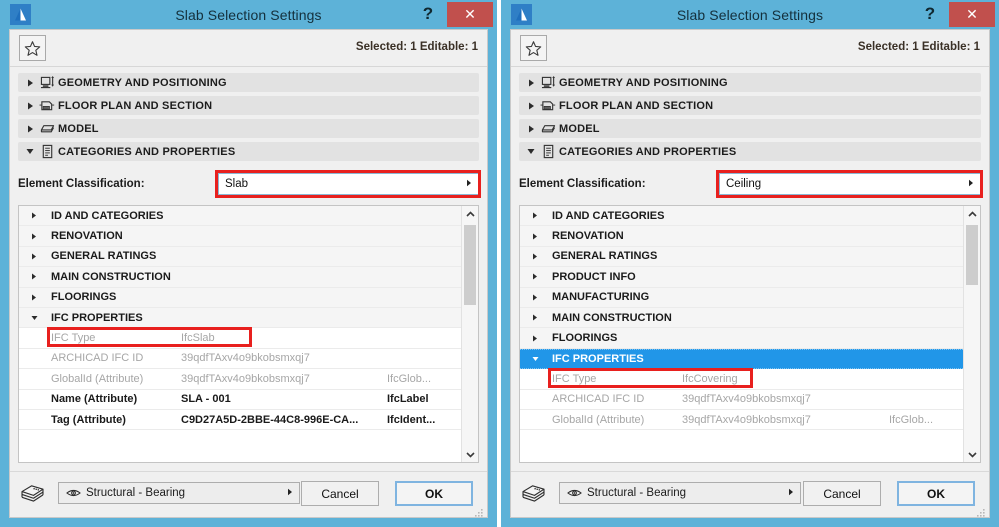 The image size is (999, 527). I want to click on favorites-strip: Selected: 1 Editable: 1, so click(248, 48).